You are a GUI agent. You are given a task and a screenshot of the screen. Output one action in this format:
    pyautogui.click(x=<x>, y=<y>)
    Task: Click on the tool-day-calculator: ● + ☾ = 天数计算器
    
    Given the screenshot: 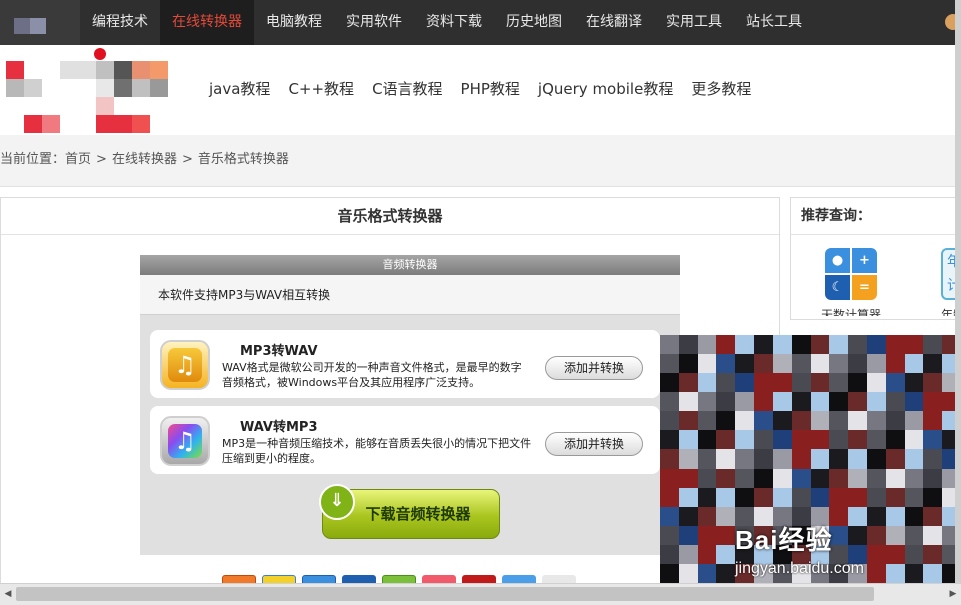 What is the action you would take?
    pyautogui.click(x=851, y=282)
    